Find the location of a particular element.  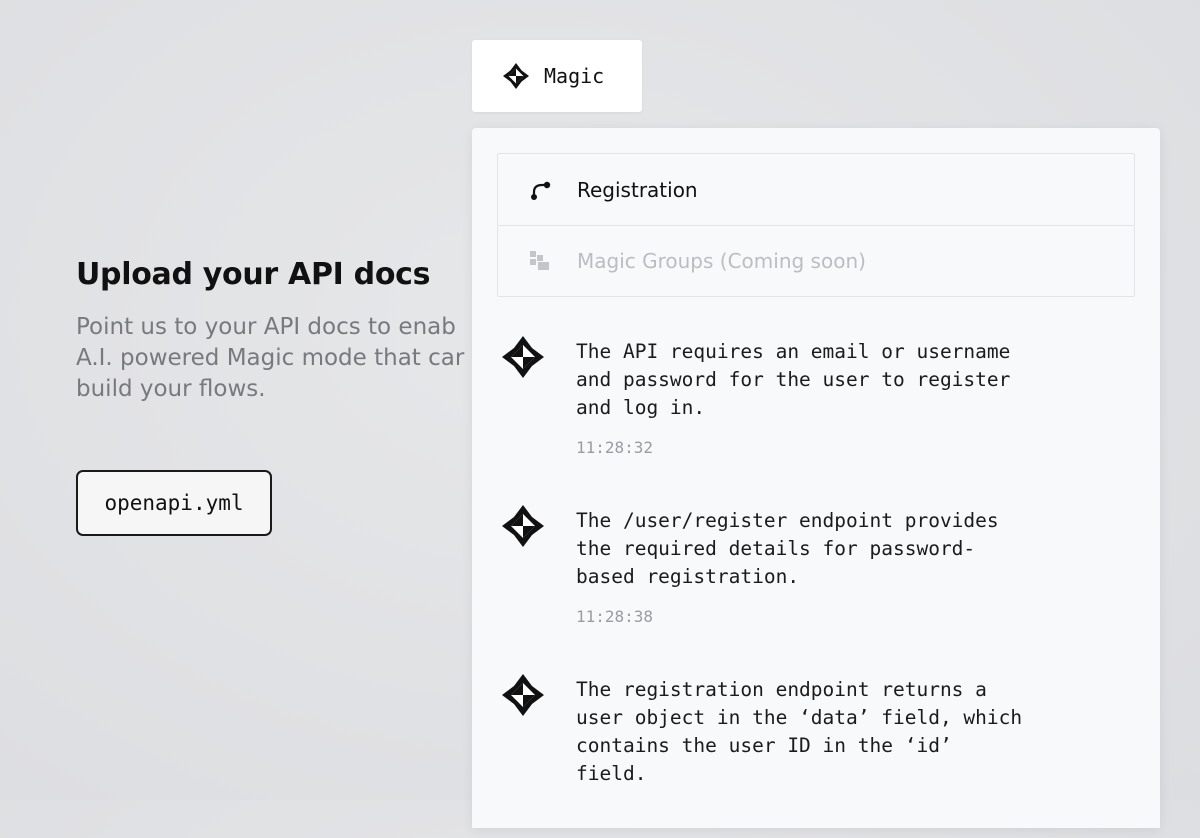

menu-item-registration: Registration is located at coordinates (816, 189).